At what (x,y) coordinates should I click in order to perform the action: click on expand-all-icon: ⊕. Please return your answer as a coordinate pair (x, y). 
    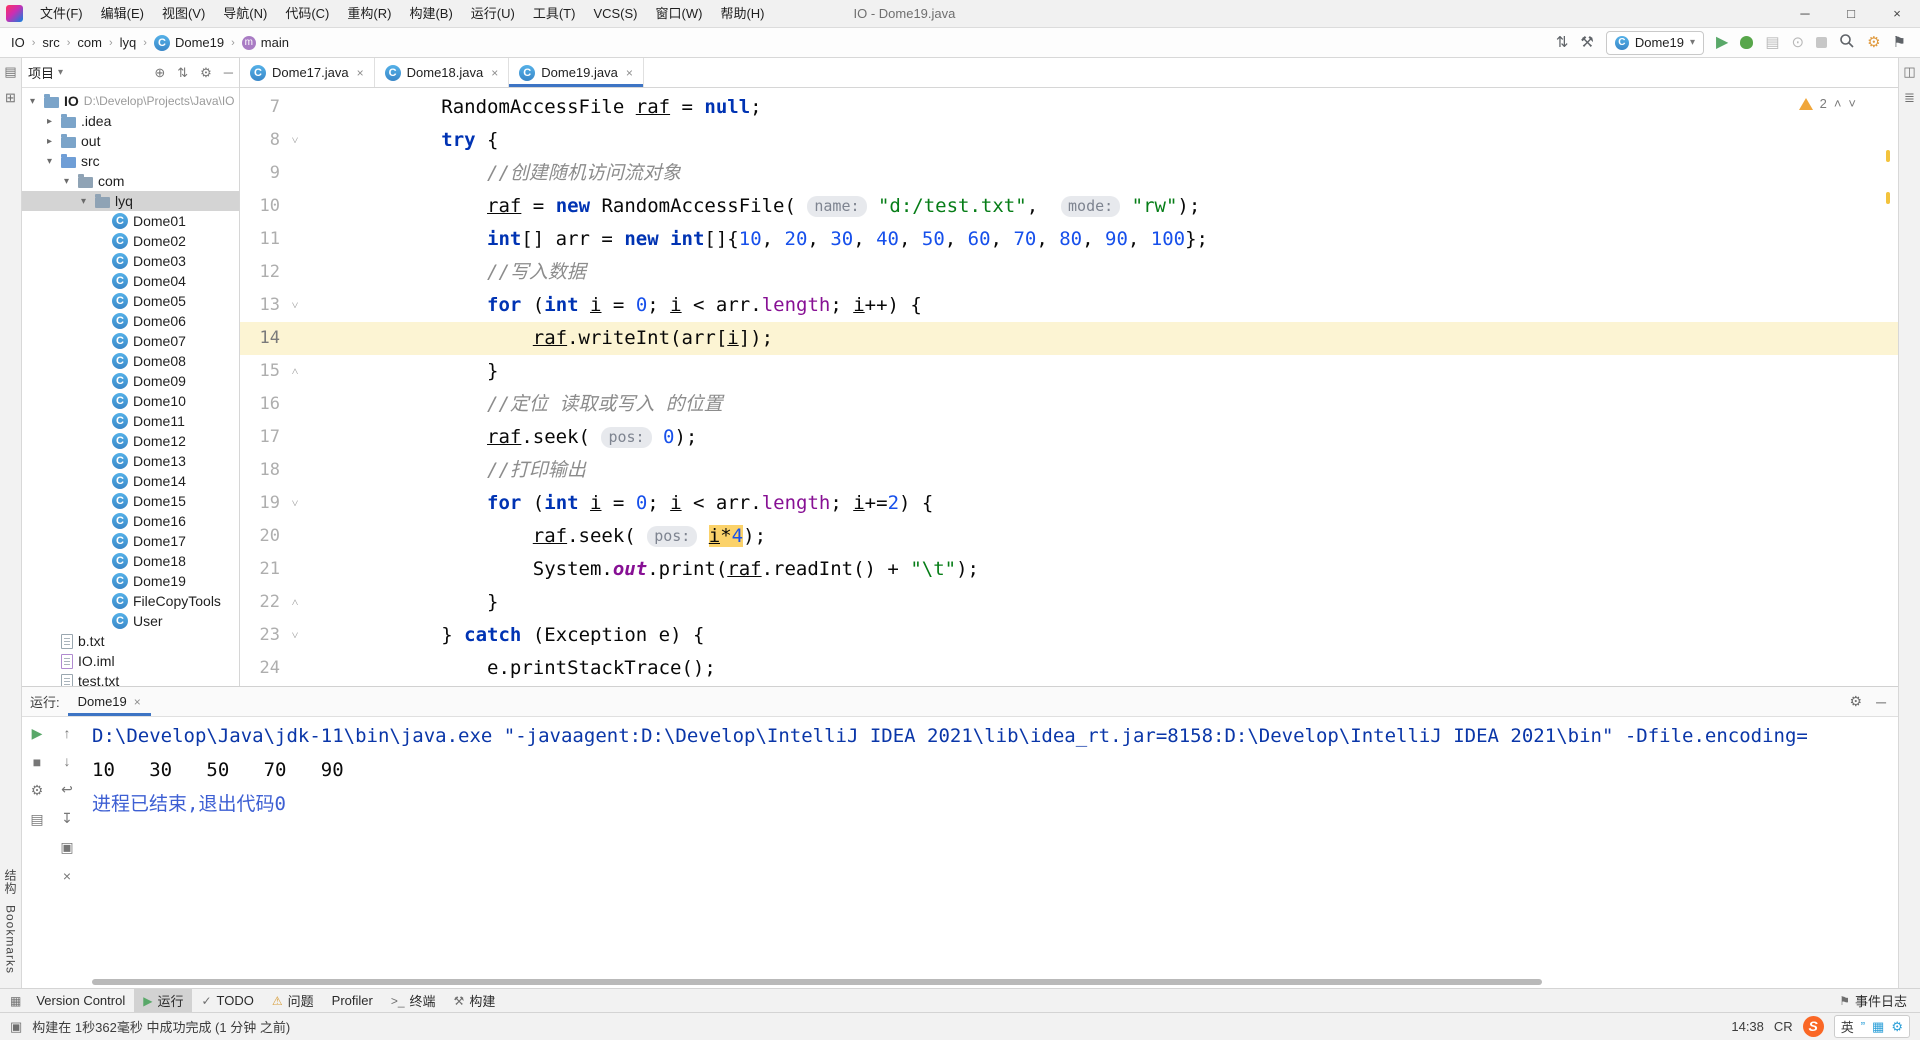
    Looking at the image, I should click on (159, 73).